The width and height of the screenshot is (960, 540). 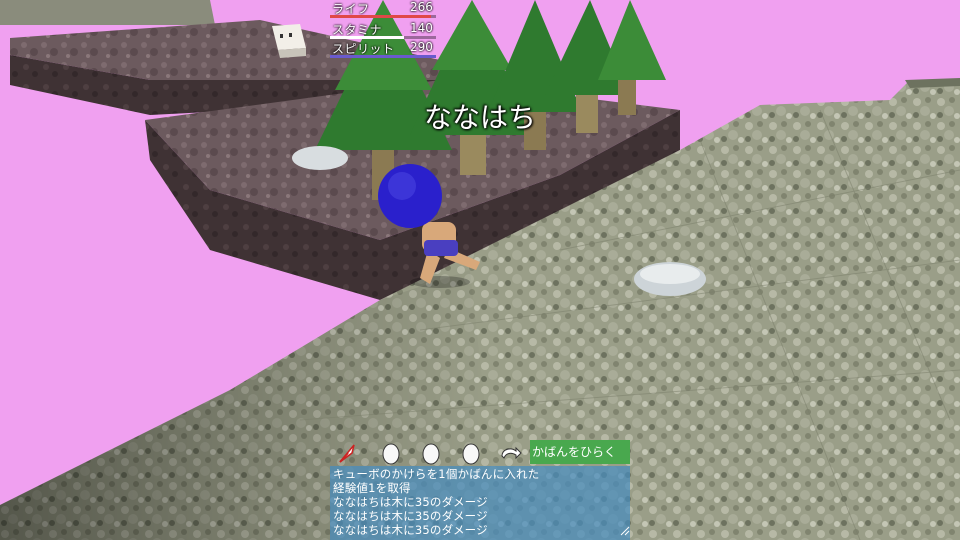 What do you see at coordinates (421, 47) in the screenshot?
I see `spirit-value: 290` at bounding box center [421, 47].